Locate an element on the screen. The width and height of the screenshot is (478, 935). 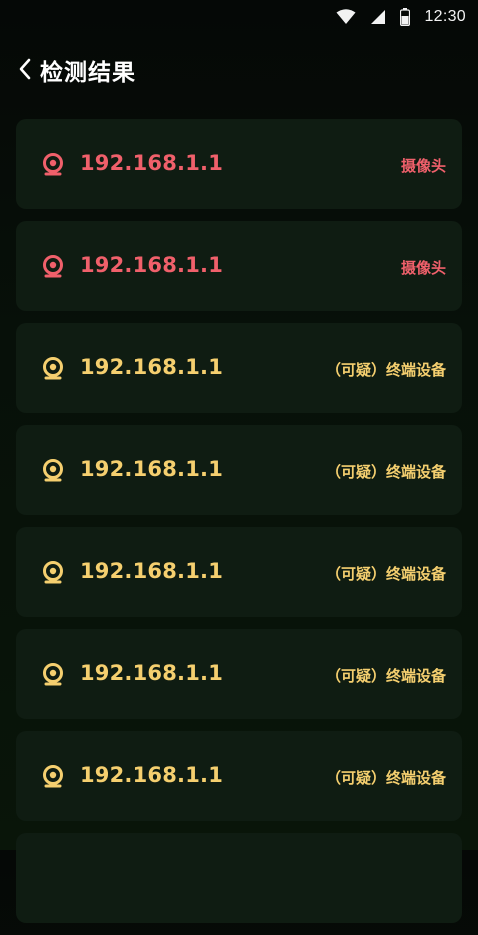
battery-icon is located at coordinates (405, 17).